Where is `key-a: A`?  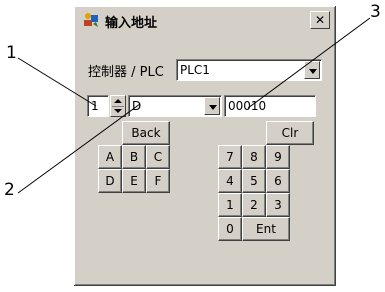
key-a: A is located at coordinates (110, 157).